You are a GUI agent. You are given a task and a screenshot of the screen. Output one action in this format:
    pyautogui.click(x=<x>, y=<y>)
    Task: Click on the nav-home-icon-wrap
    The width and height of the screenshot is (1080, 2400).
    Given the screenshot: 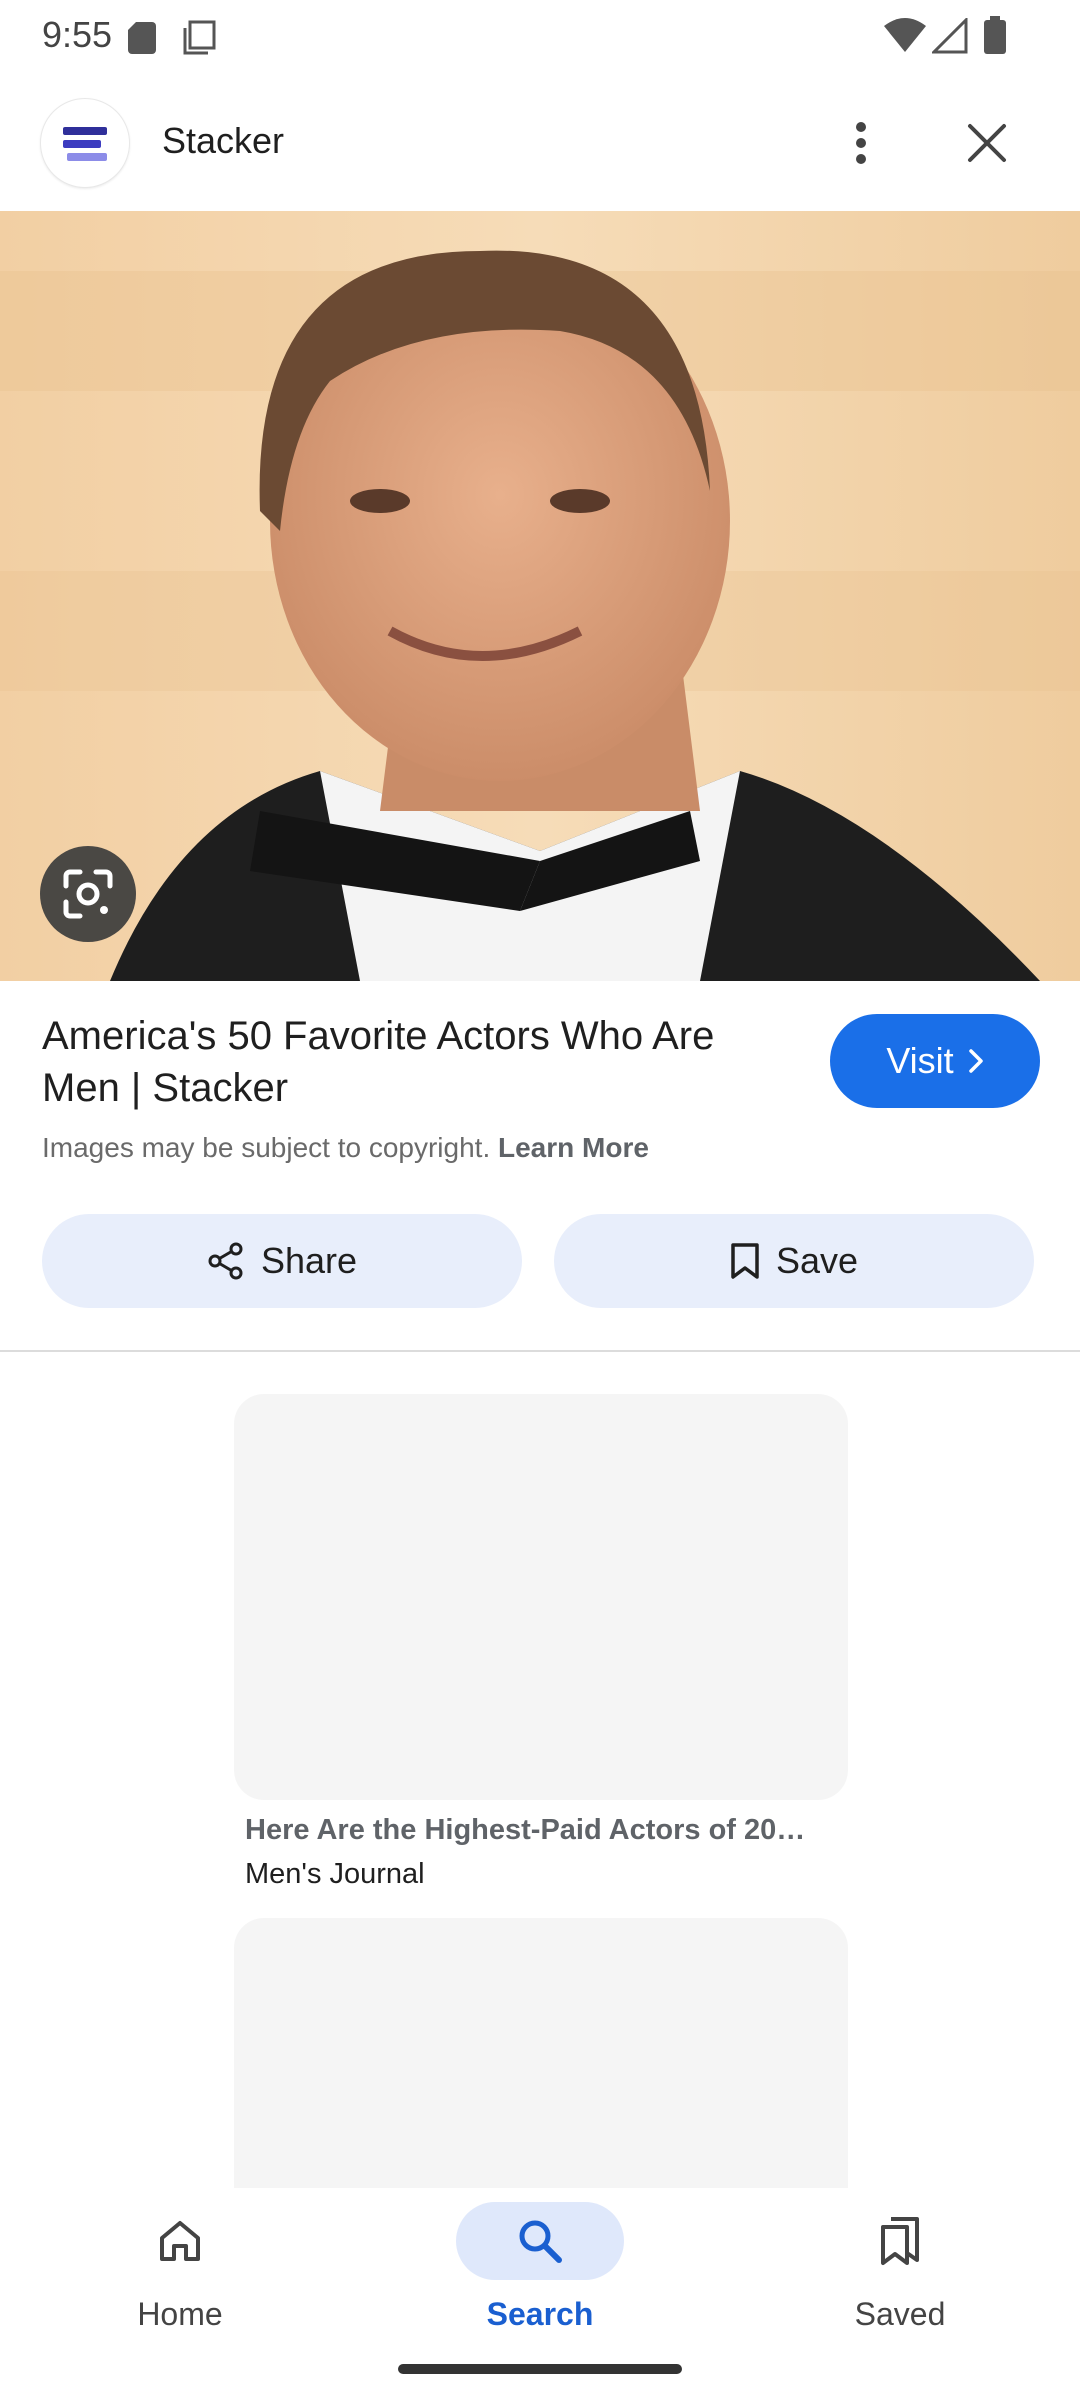 What is the action you would take?
    pyautogui.click(x=180, y=2241)
    